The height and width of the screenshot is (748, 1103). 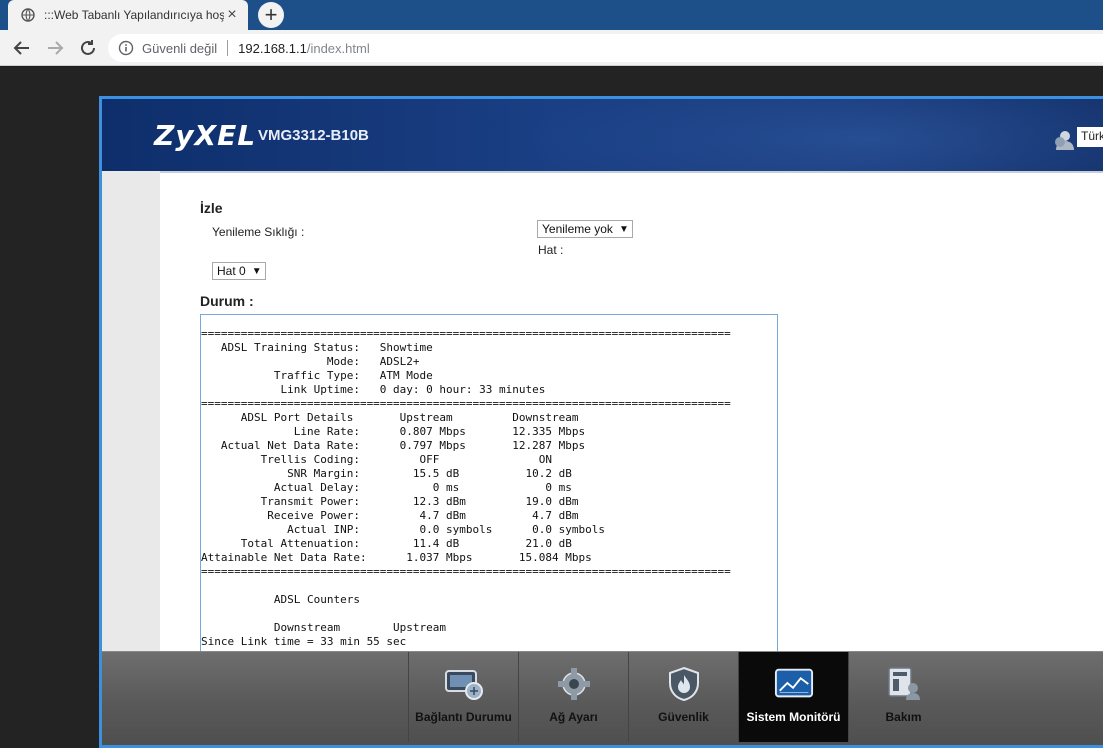 What do you see at coordinates (271, 15) in the screenshot?
I see `new-tab-button: +` at bounding box center [271, 15].